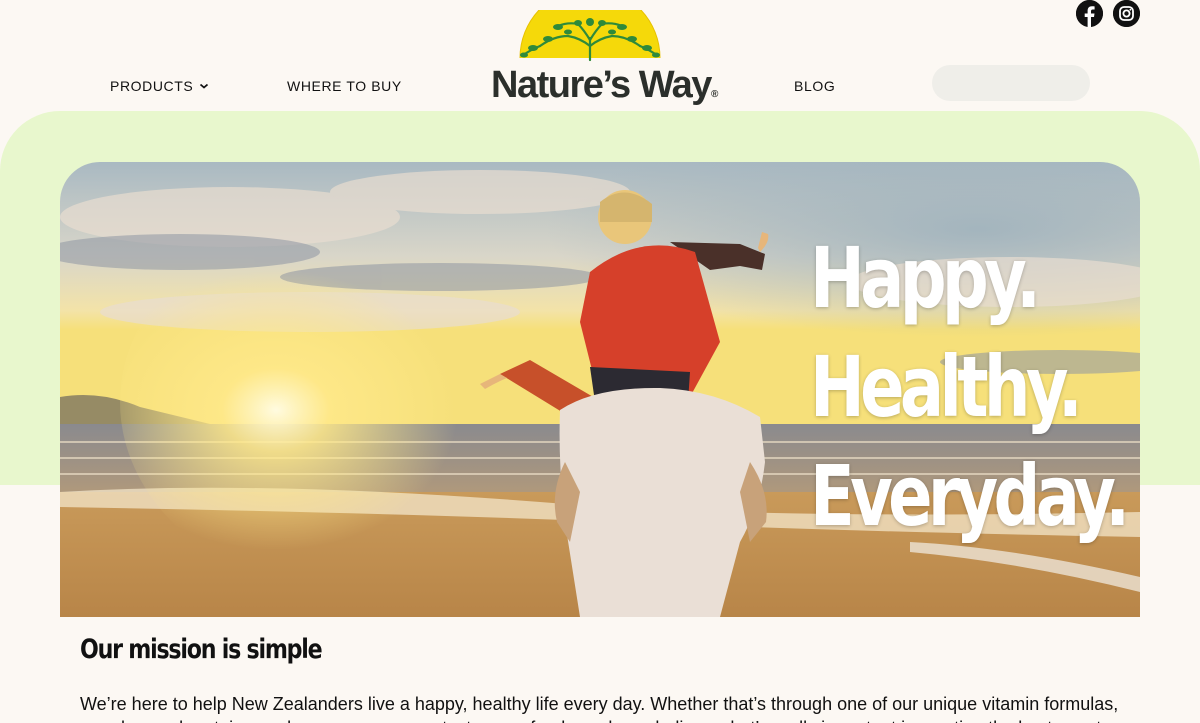 The image size is (1200, 723). I want to click on hero-tagline-line: Healthy., so click(946, 387).